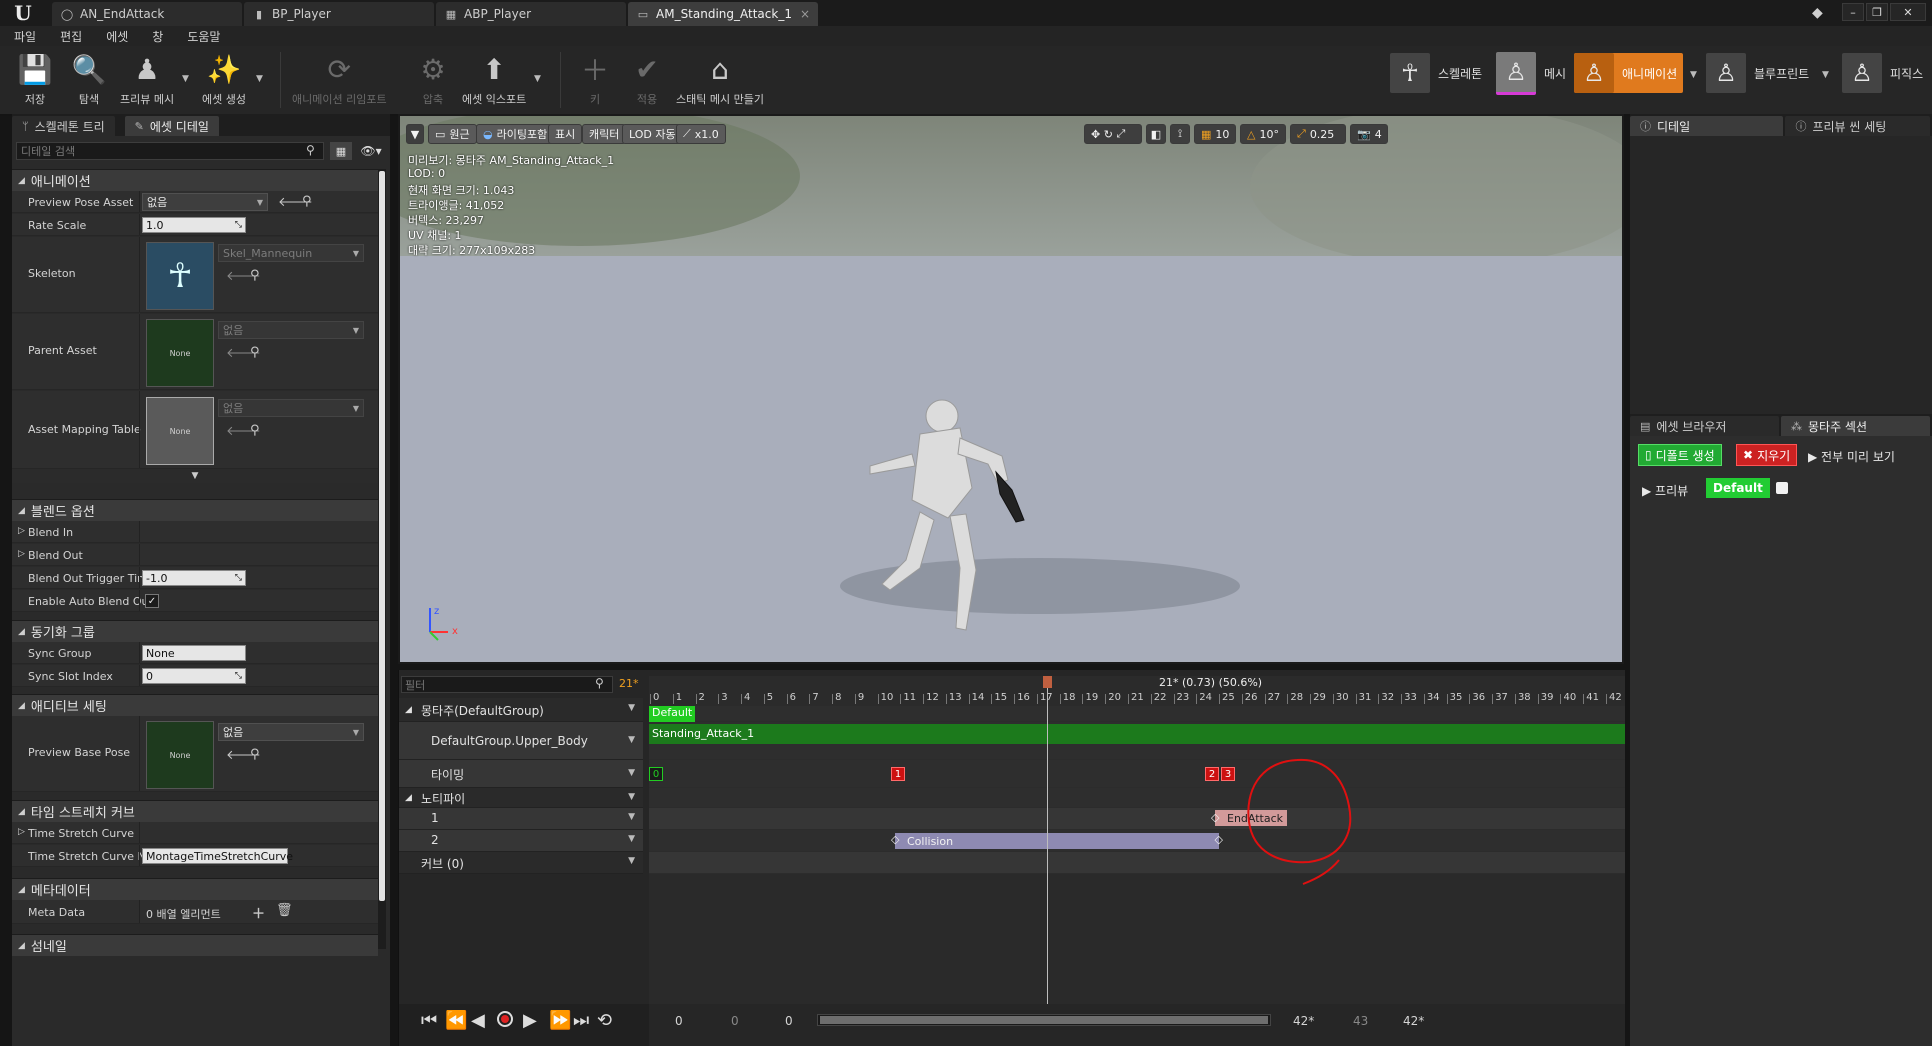 The height and width of the screenshot is (1046, 1932). Describe the element at coordinates (1044, 1020) in the screenshot. I see `range-scrollbar-thumb` at that location.